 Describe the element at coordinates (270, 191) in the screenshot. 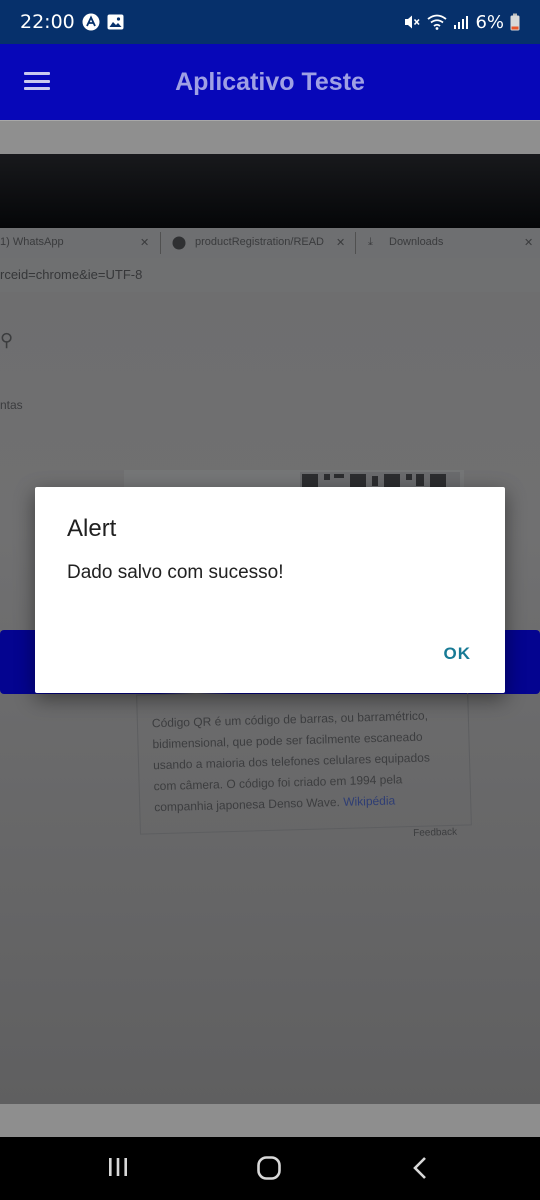

I see `photo-dark-area` at that location.